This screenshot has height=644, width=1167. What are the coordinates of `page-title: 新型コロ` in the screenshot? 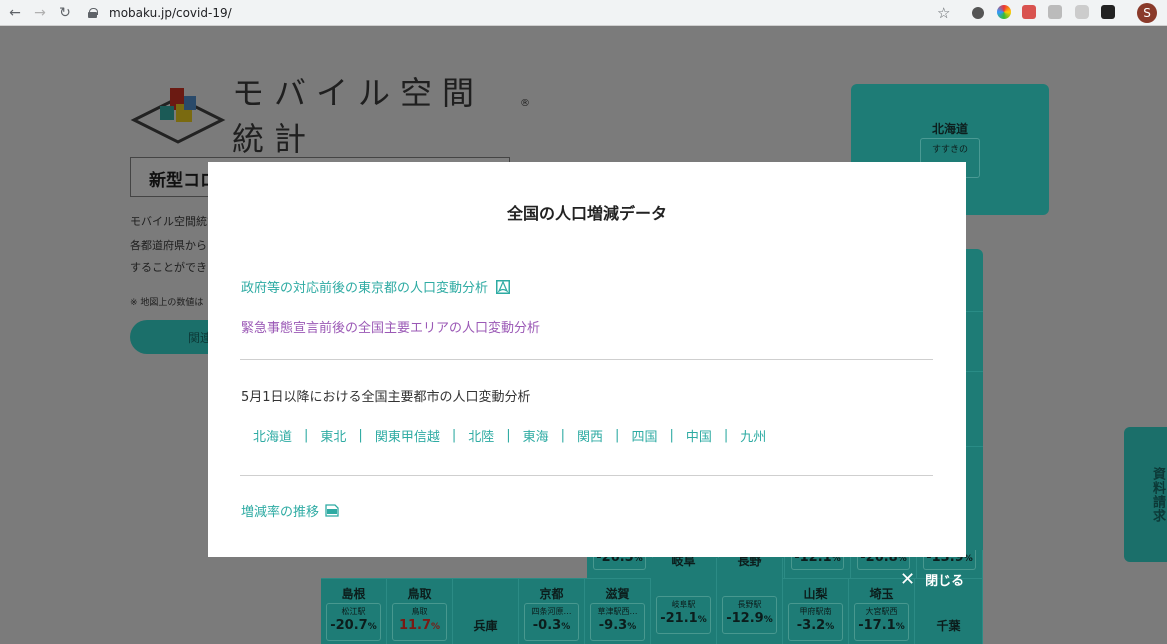 It's located at (183, 181).